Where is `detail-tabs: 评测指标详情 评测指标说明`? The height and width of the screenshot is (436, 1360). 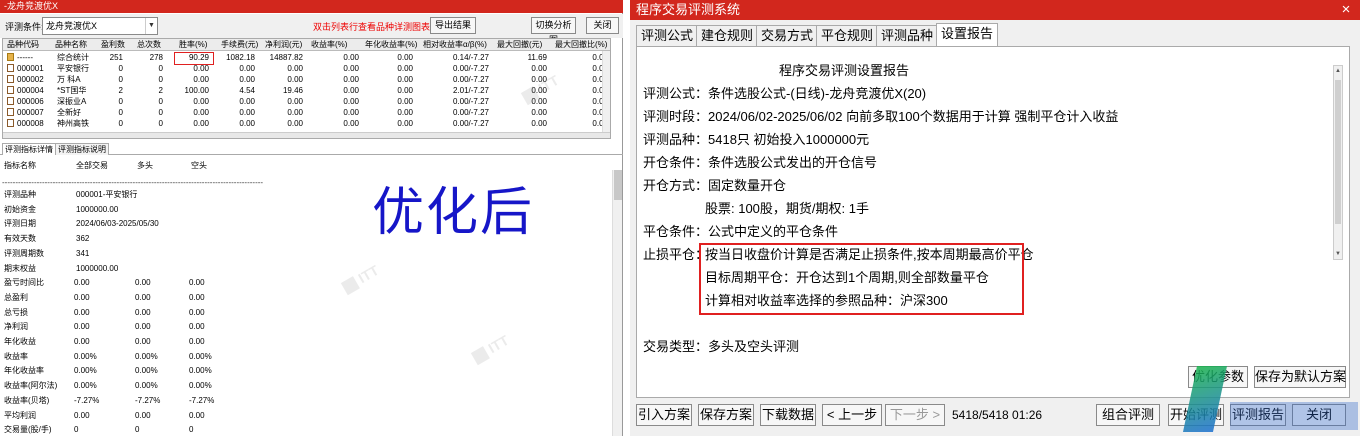
detail-tabs: 评测指标详情 评测指标说明 is located at coordinates (311, 148).